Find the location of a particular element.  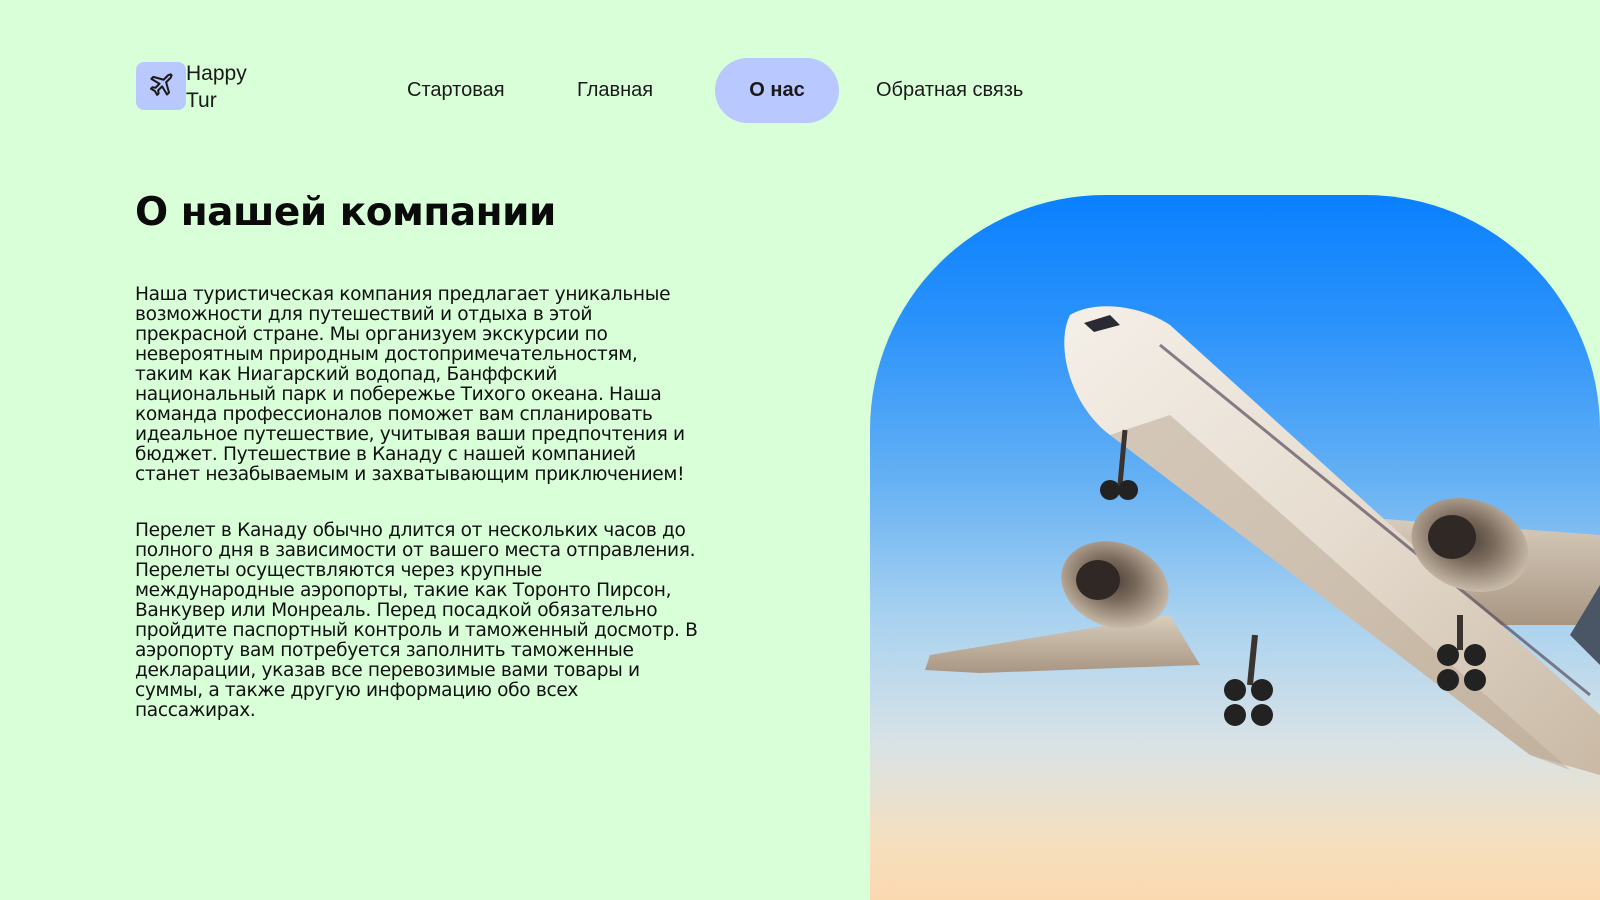

nav-item-about: О нас is located at coordinates (777, 90).